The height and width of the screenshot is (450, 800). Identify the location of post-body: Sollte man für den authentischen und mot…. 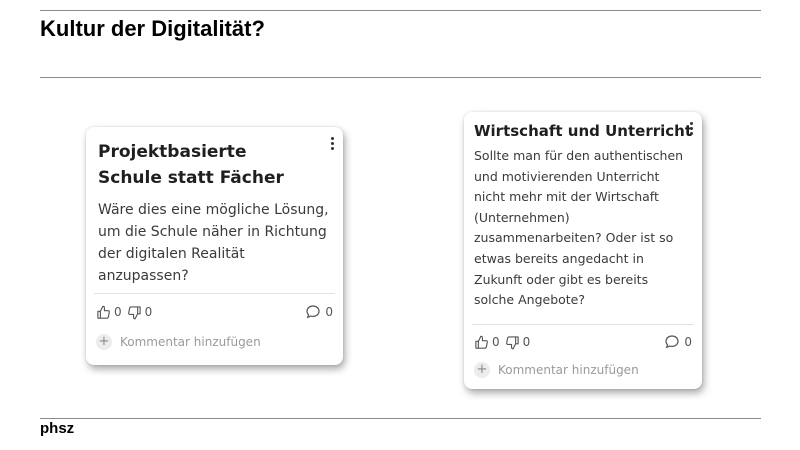
(579, 228).